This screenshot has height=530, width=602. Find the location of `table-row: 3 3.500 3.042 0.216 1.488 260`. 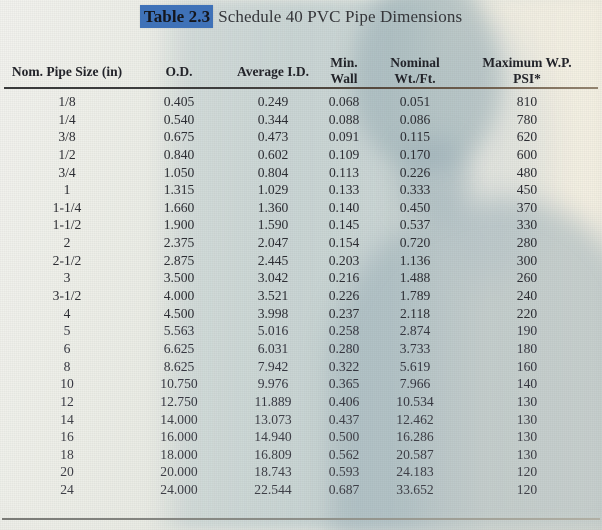

table-row: 3 3.500 3.042 0.216 1.488 260 is located at coordinates (301, 279).